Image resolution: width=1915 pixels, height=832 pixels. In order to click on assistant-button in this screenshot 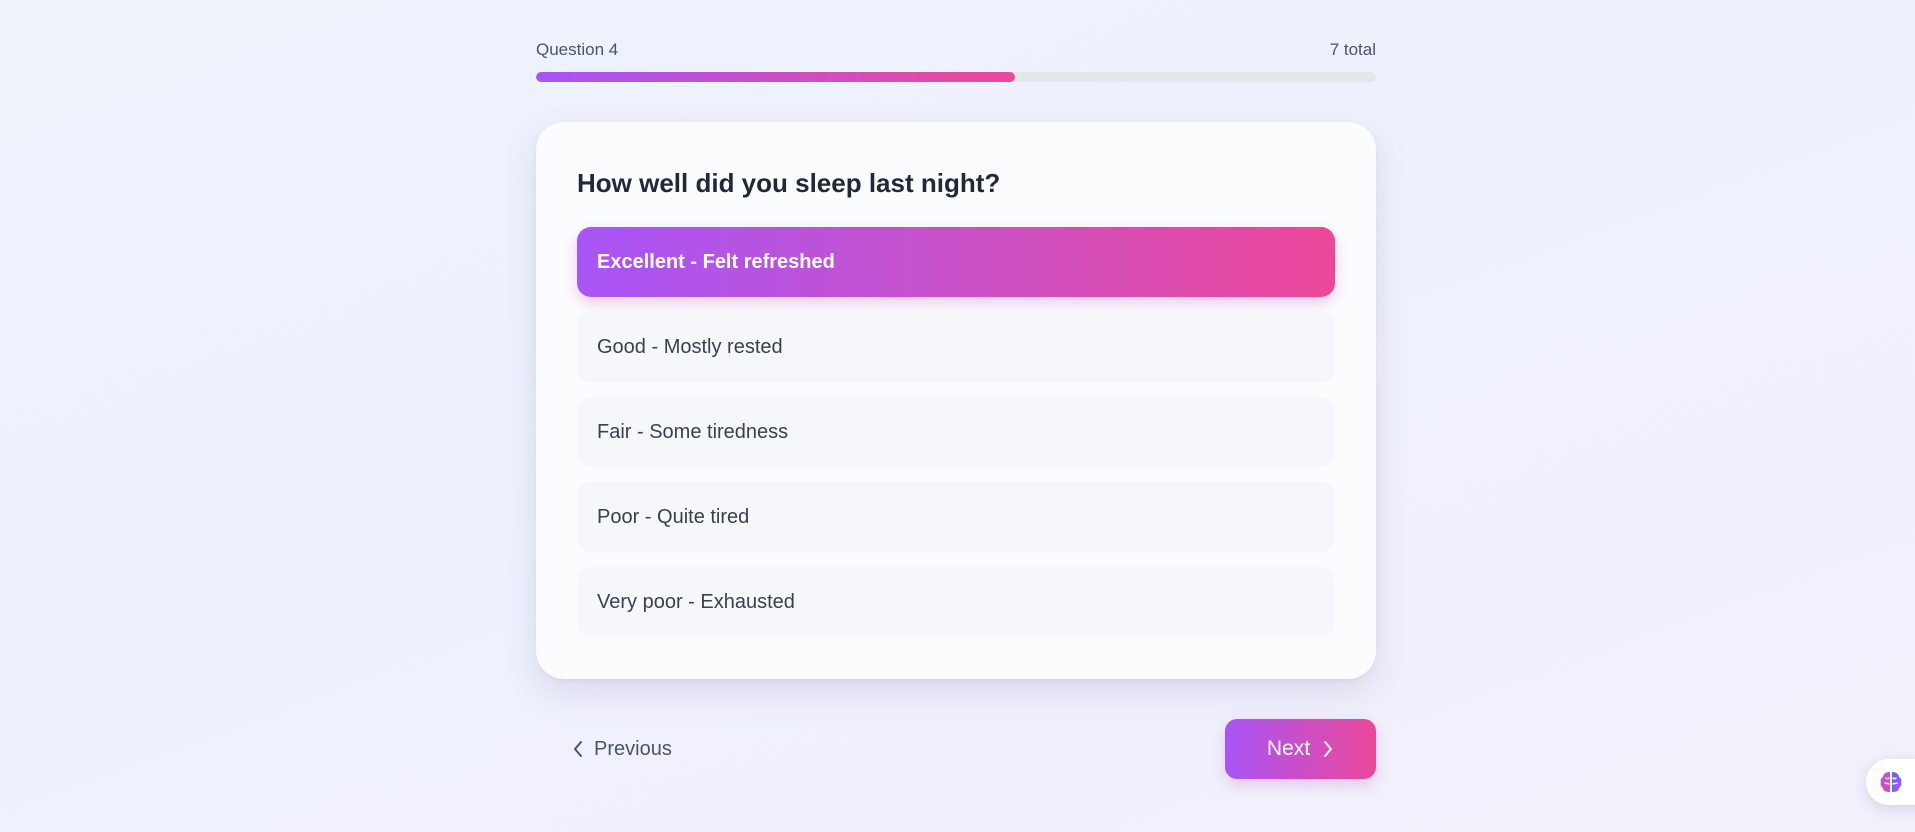, I will do `click(1890, 782)`.